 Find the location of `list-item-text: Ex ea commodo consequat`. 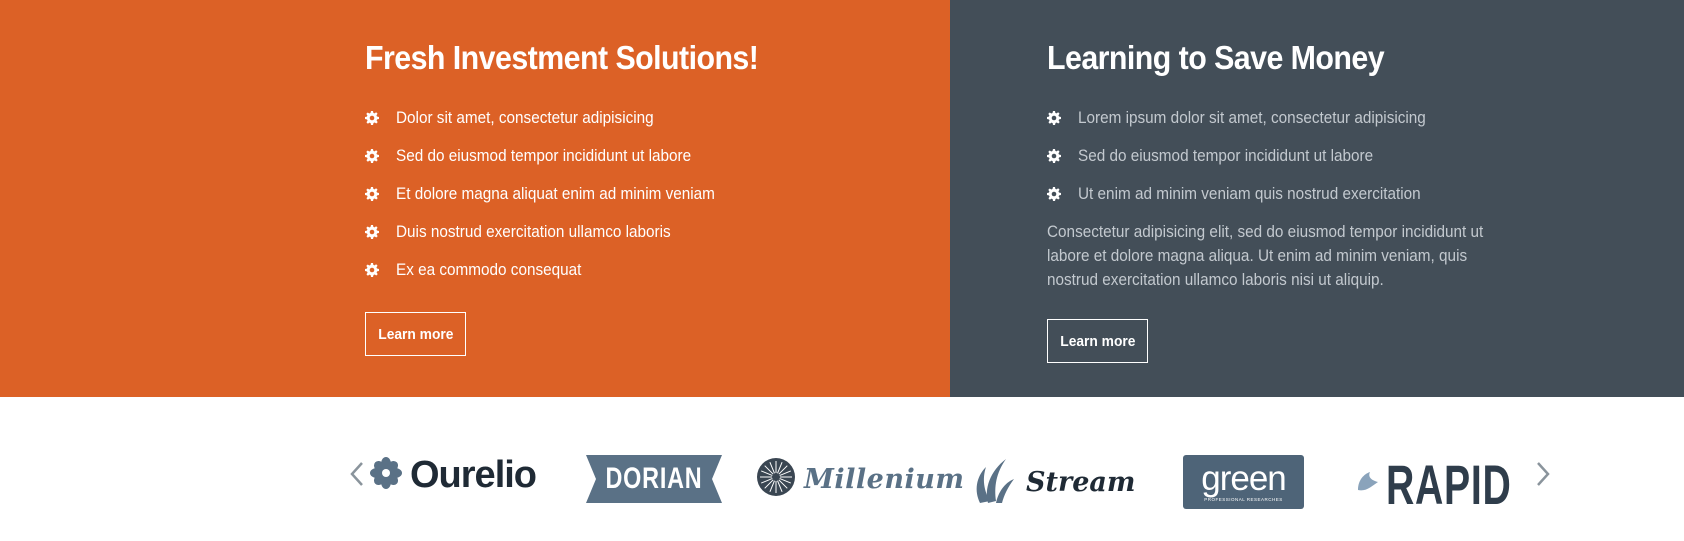

list-item-text: Ex ea commodo consequat is located at coordinates (489, 269).